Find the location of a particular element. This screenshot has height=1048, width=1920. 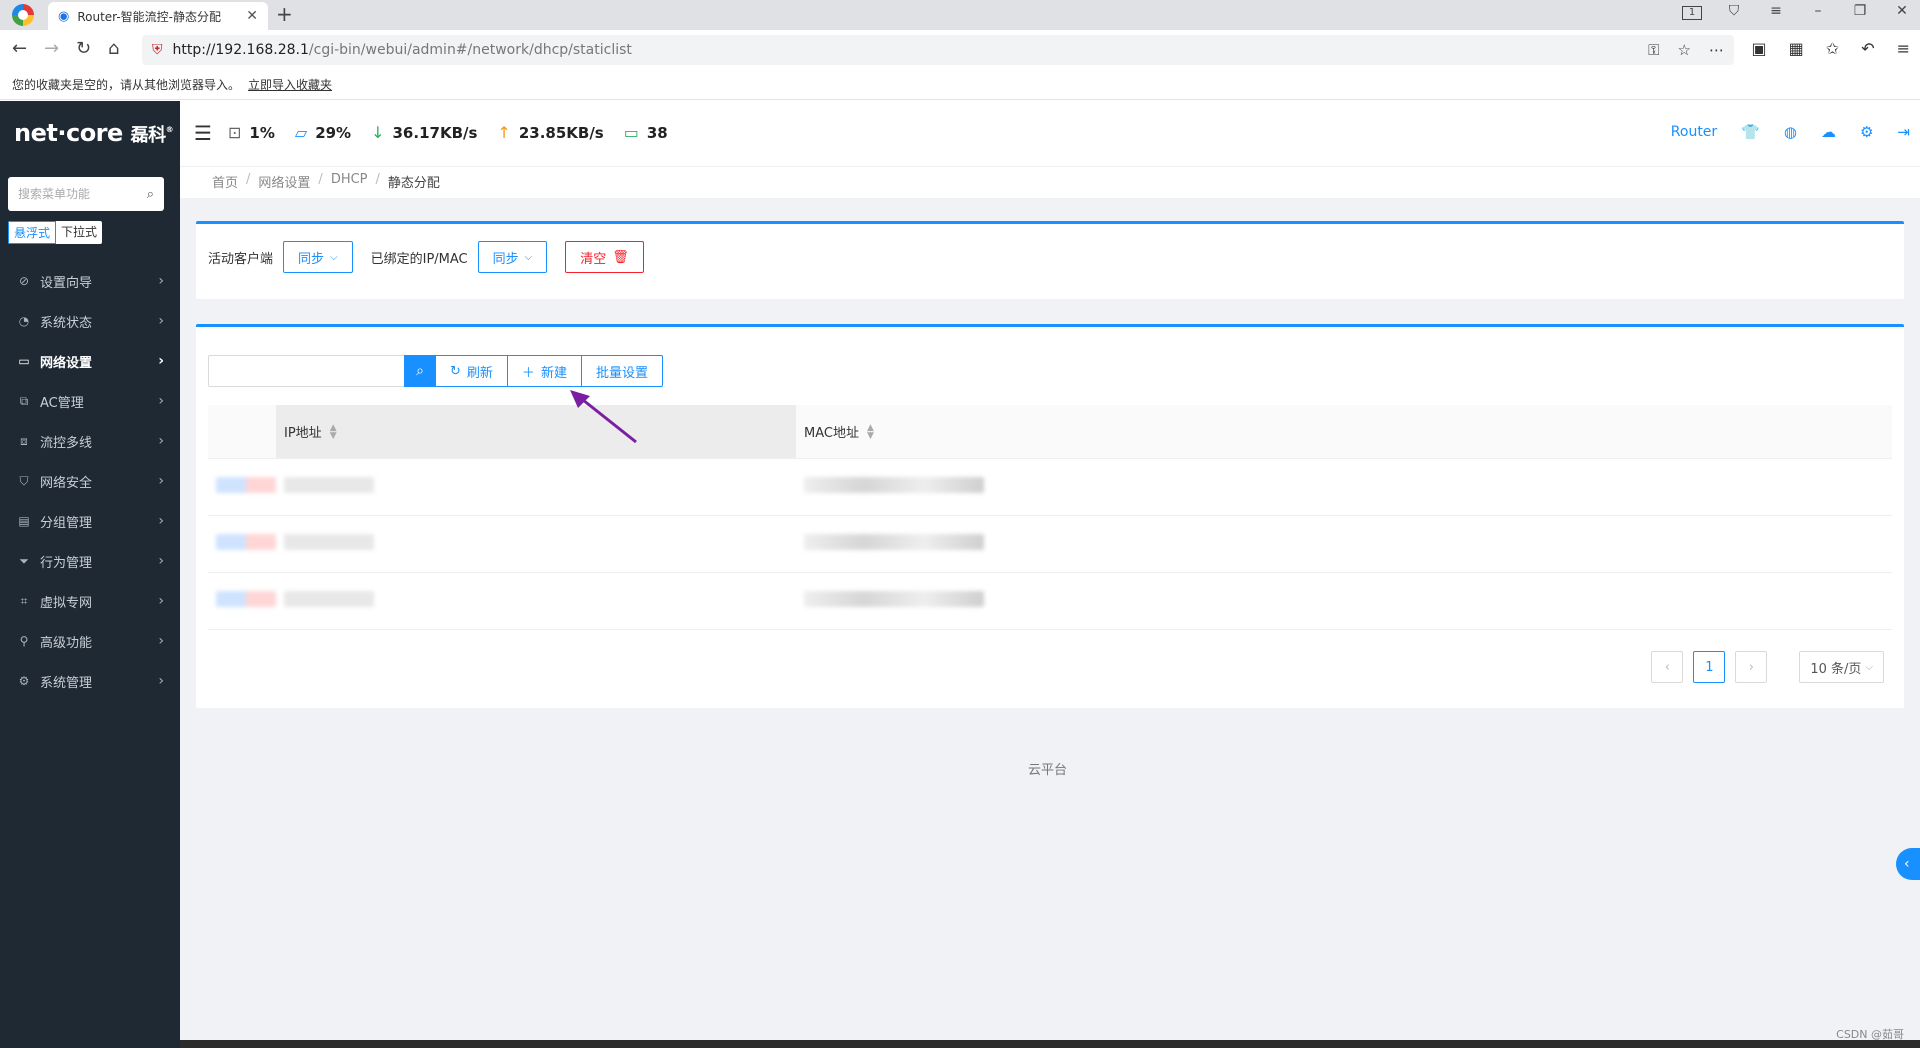

undo-icon: ↶ is located at coordinates (1867, 48).